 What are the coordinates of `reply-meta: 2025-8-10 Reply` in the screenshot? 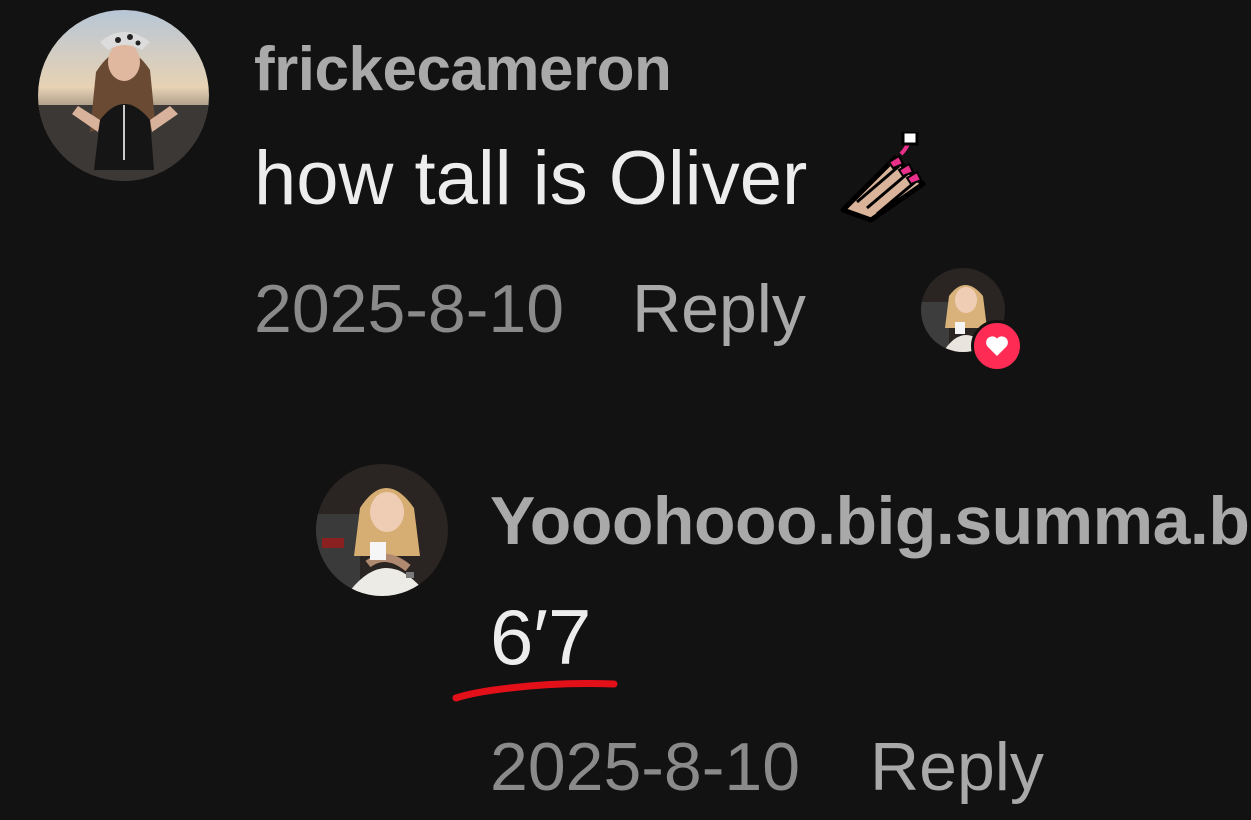 It's located at (767, 767).